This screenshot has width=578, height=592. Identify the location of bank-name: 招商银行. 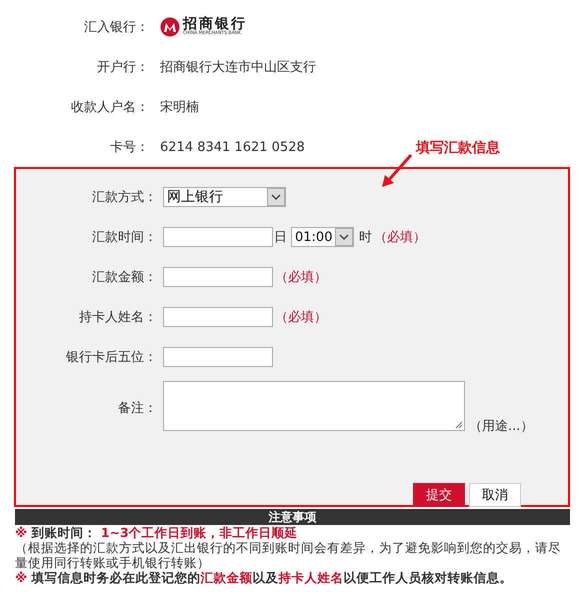
(215, 24).